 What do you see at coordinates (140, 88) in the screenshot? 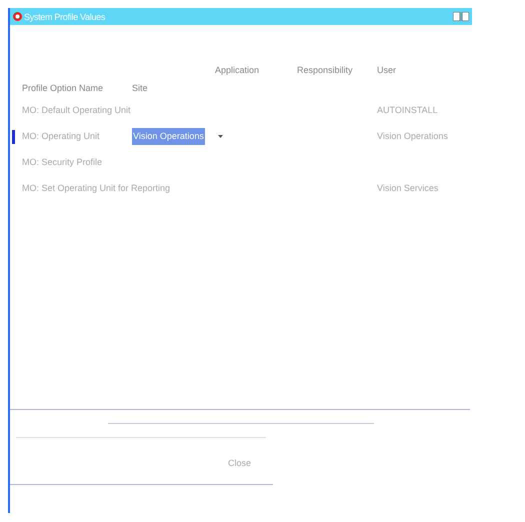
I see `column-header: Site` at bounding box center [140, 88].